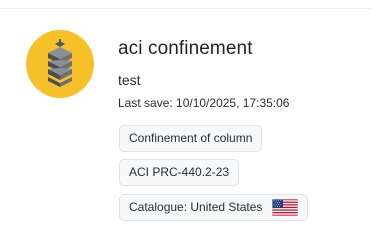  I want to click on tag-chip-label: Catalogue: United States, so click(196, 207).